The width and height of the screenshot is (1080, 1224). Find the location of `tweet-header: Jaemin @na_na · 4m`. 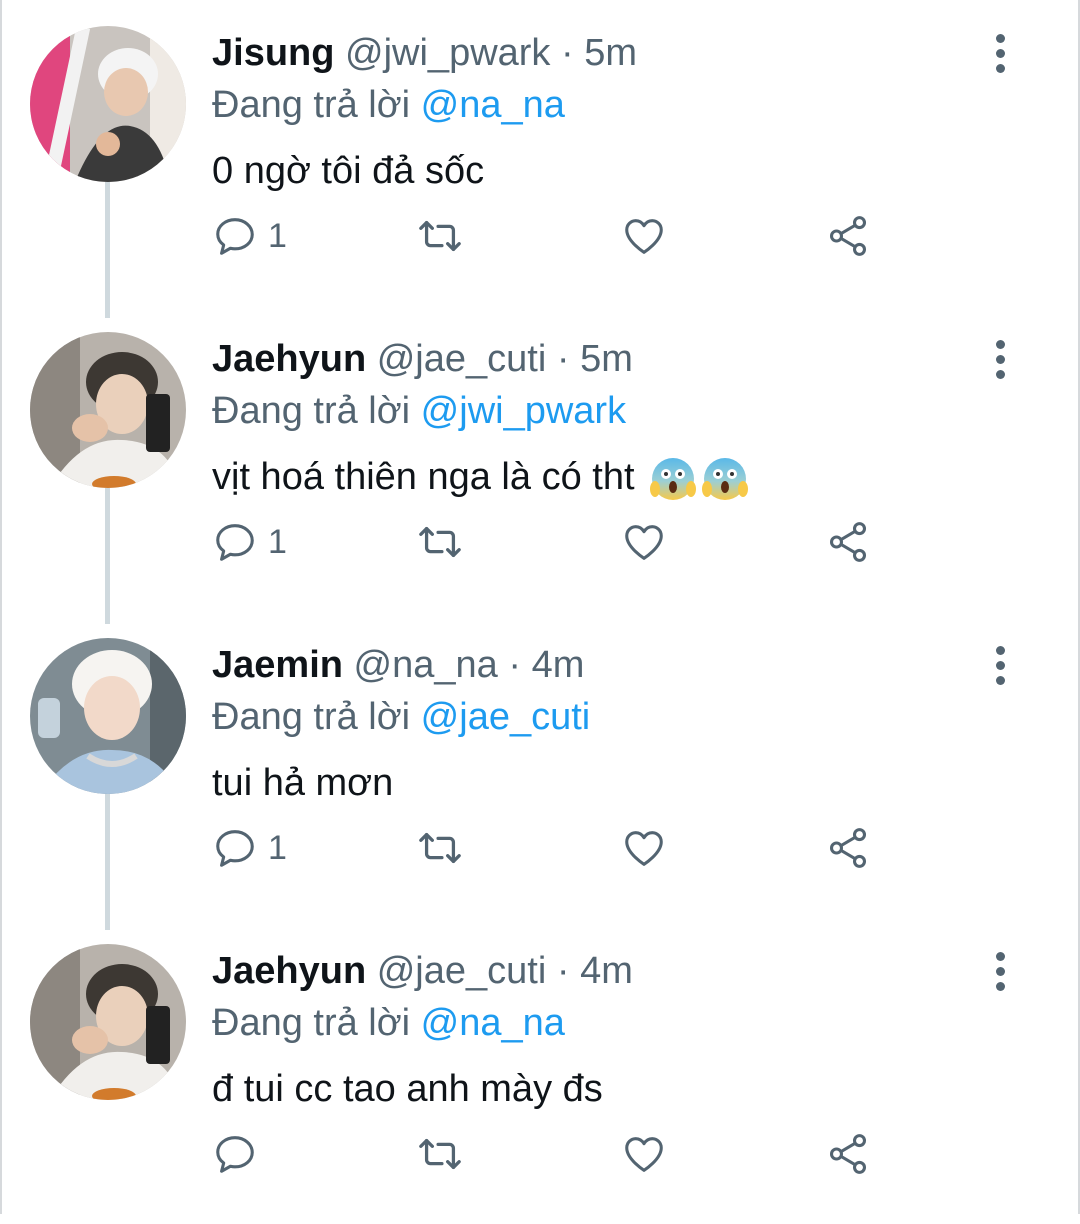

tweet-header: Jaemin @na_na · 4m is located at coordinates (398, 665).